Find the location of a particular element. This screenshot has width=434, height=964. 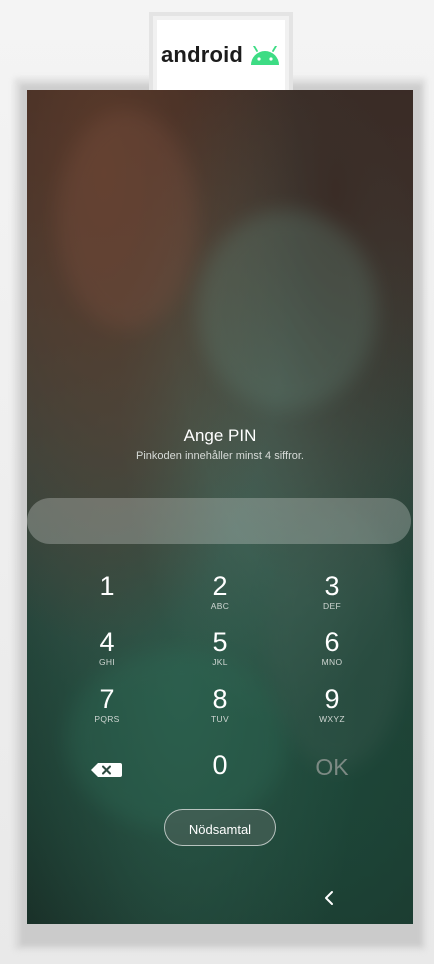

keypad-key-2: 2 ABC is located at coordinates (220, 598).